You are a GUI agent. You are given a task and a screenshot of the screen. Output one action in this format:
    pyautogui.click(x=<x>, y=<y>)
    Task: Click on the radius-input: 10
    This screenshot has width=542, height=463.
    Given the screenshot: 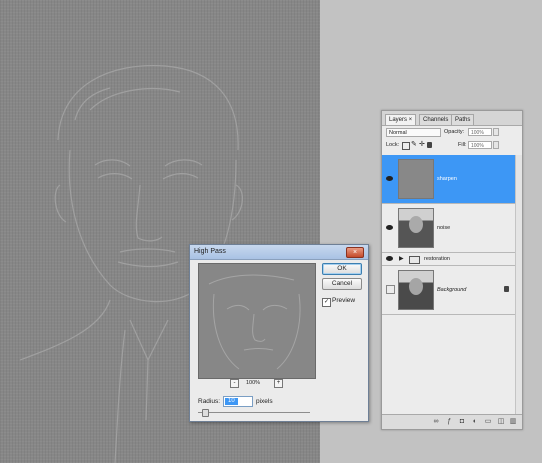 What is the action you would take?
    pyautogui.click(x=238, y=401)
    